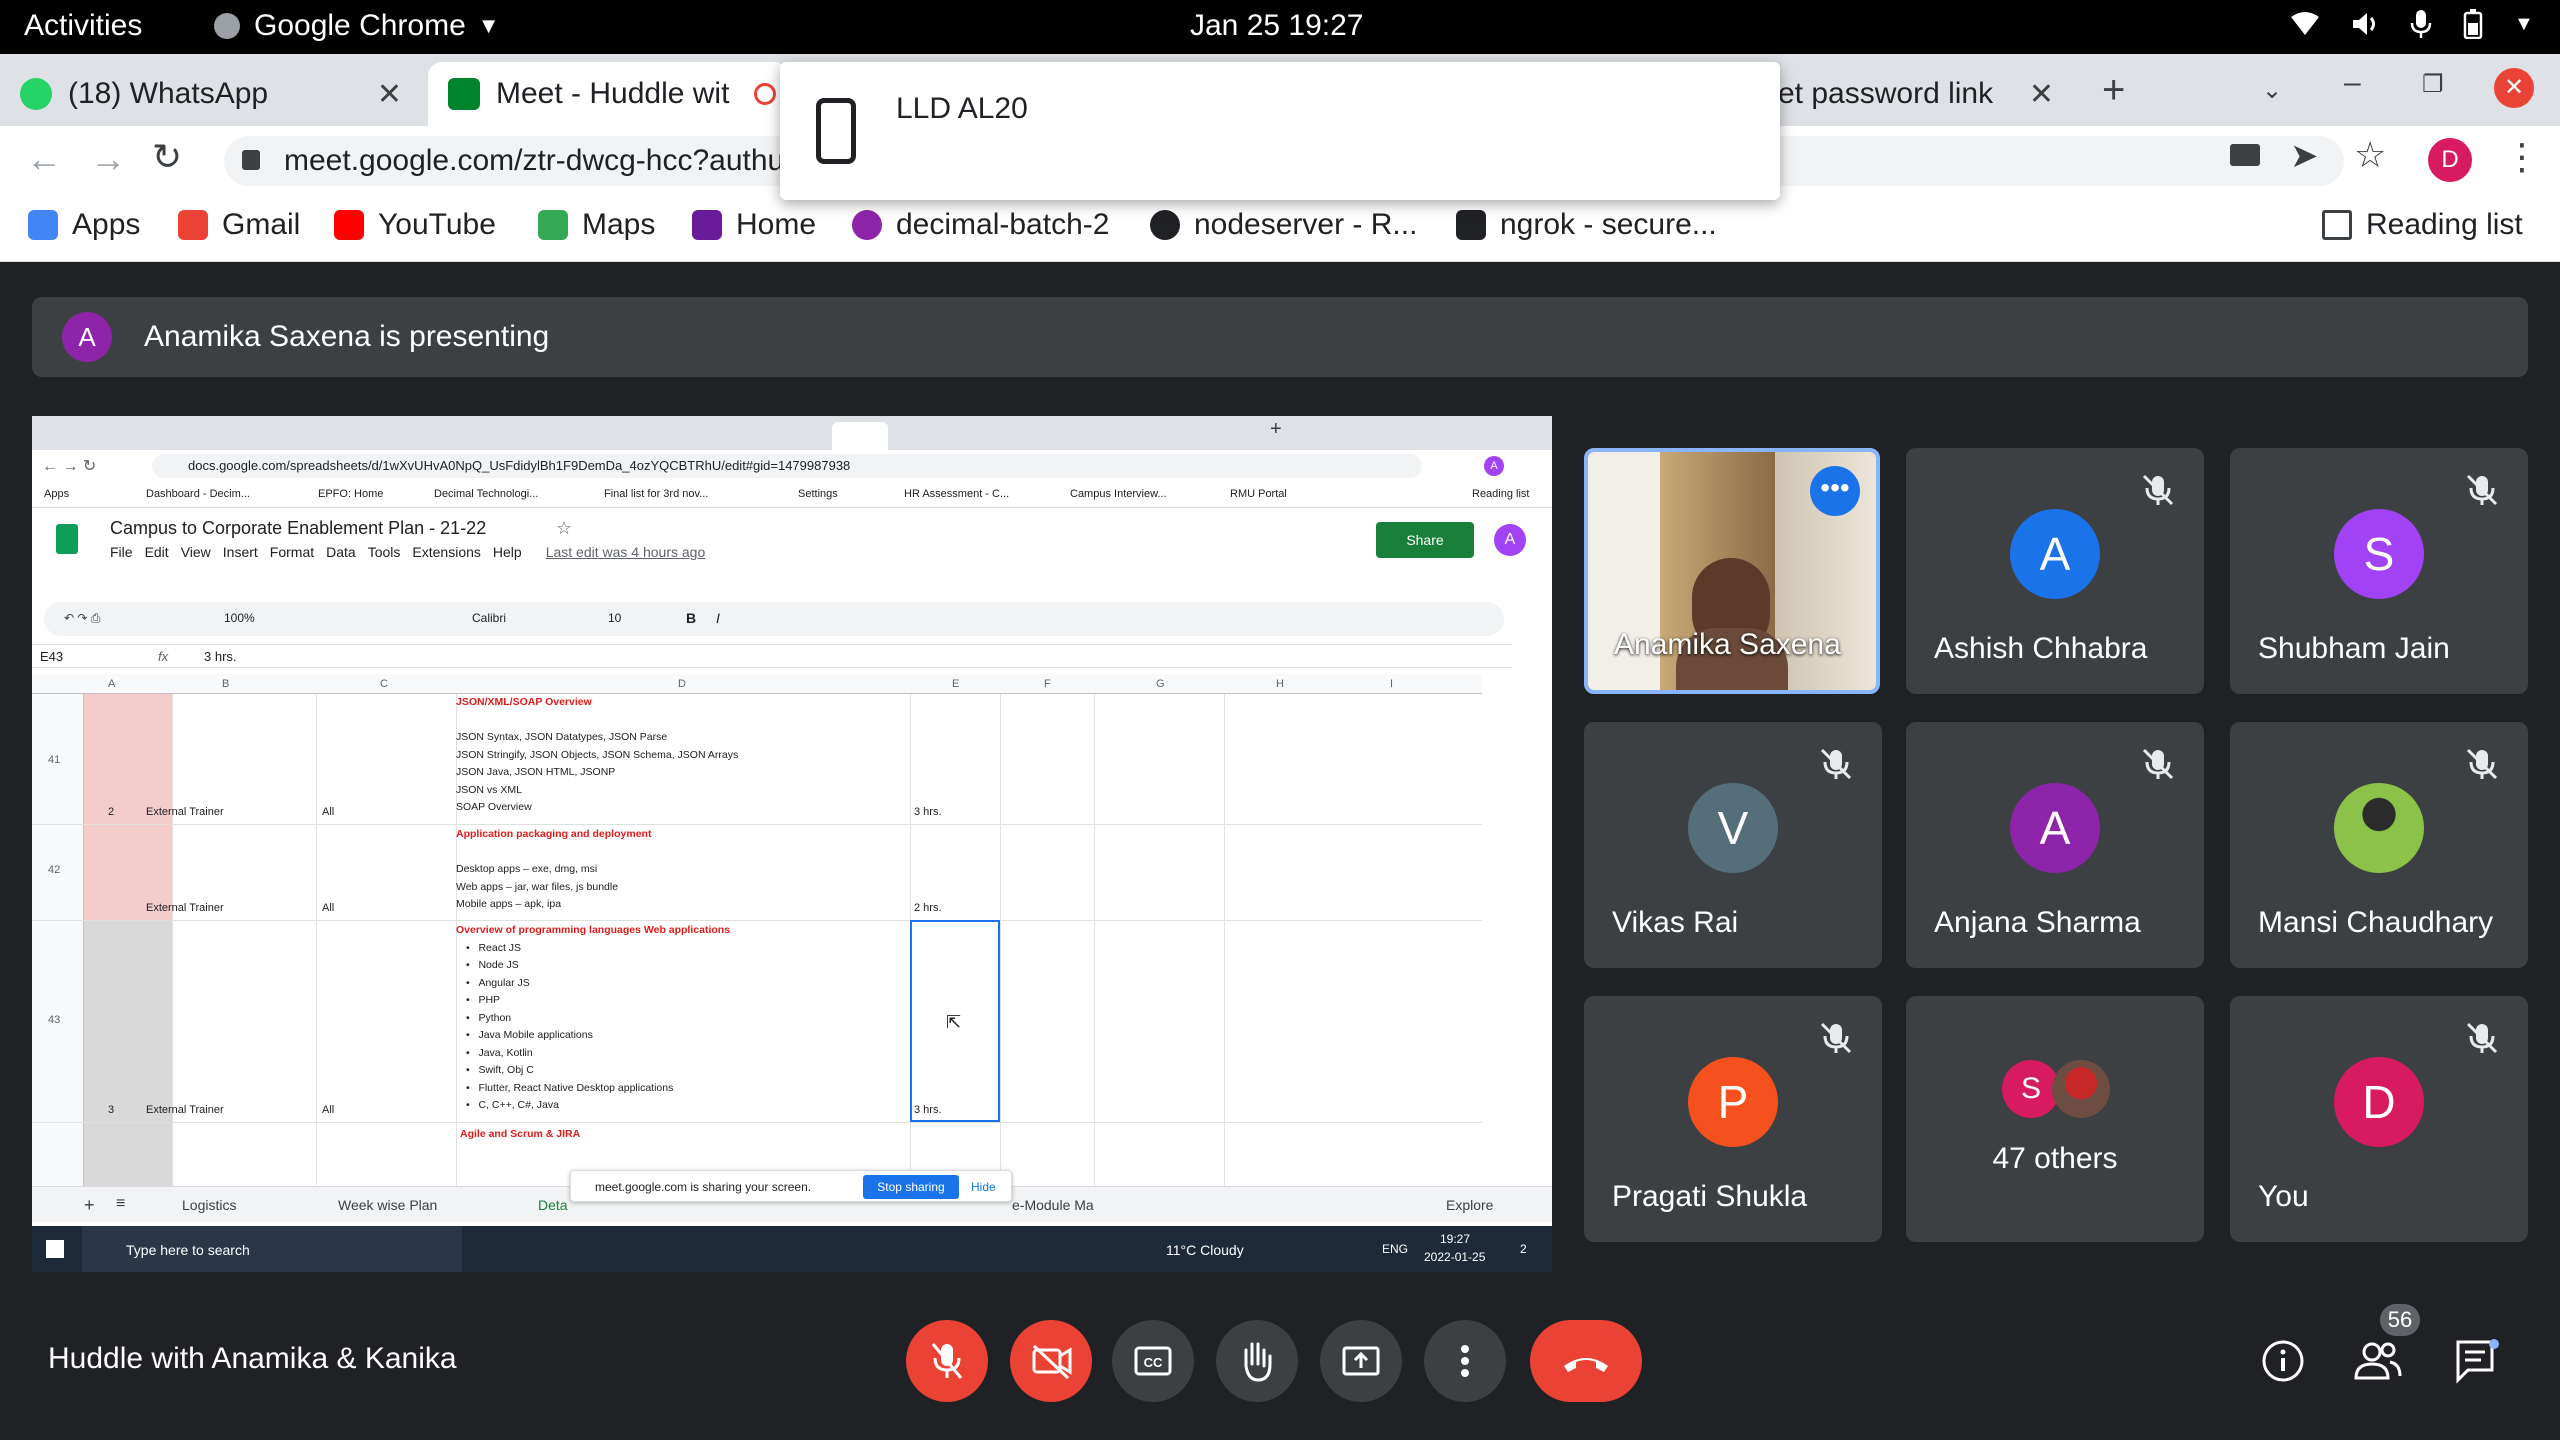 This screenshot has height=1440, width=2560. I want to click on participant-tile: A Anjana Sharma, so click(2055, 845).